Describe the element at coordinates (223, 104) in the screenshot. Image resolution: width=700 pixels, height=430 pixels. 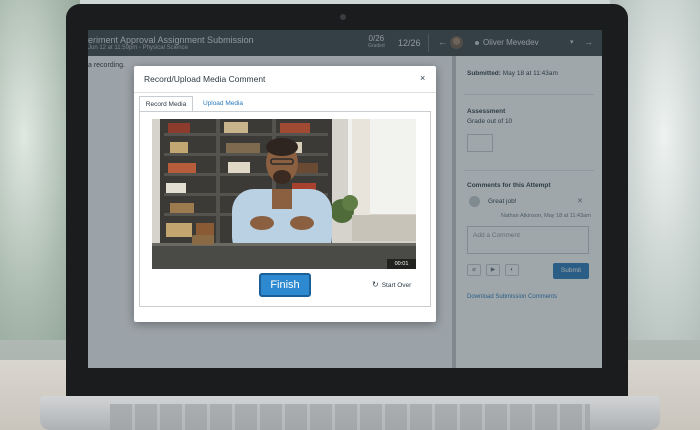
I see `tab-upload-media: Upload Media` at that location.